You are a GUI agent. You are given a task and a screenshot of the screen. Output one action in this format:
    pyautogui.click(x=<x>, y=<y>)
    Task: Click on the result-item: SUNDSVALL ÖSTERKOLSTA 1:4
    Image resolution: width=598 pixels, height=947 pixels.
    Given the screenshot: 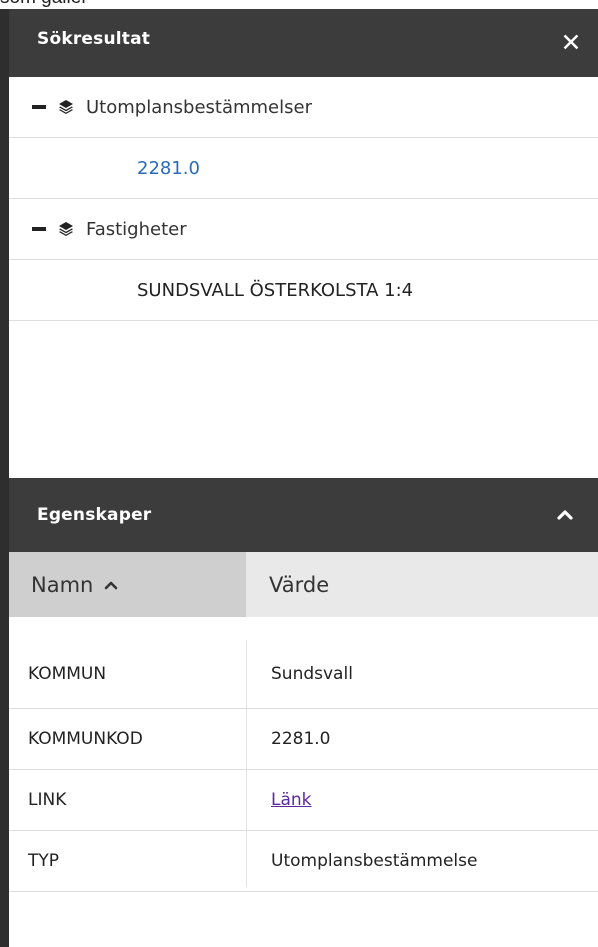 What is the action you would take?
    pyautogui.click(x=303, y=290)
    